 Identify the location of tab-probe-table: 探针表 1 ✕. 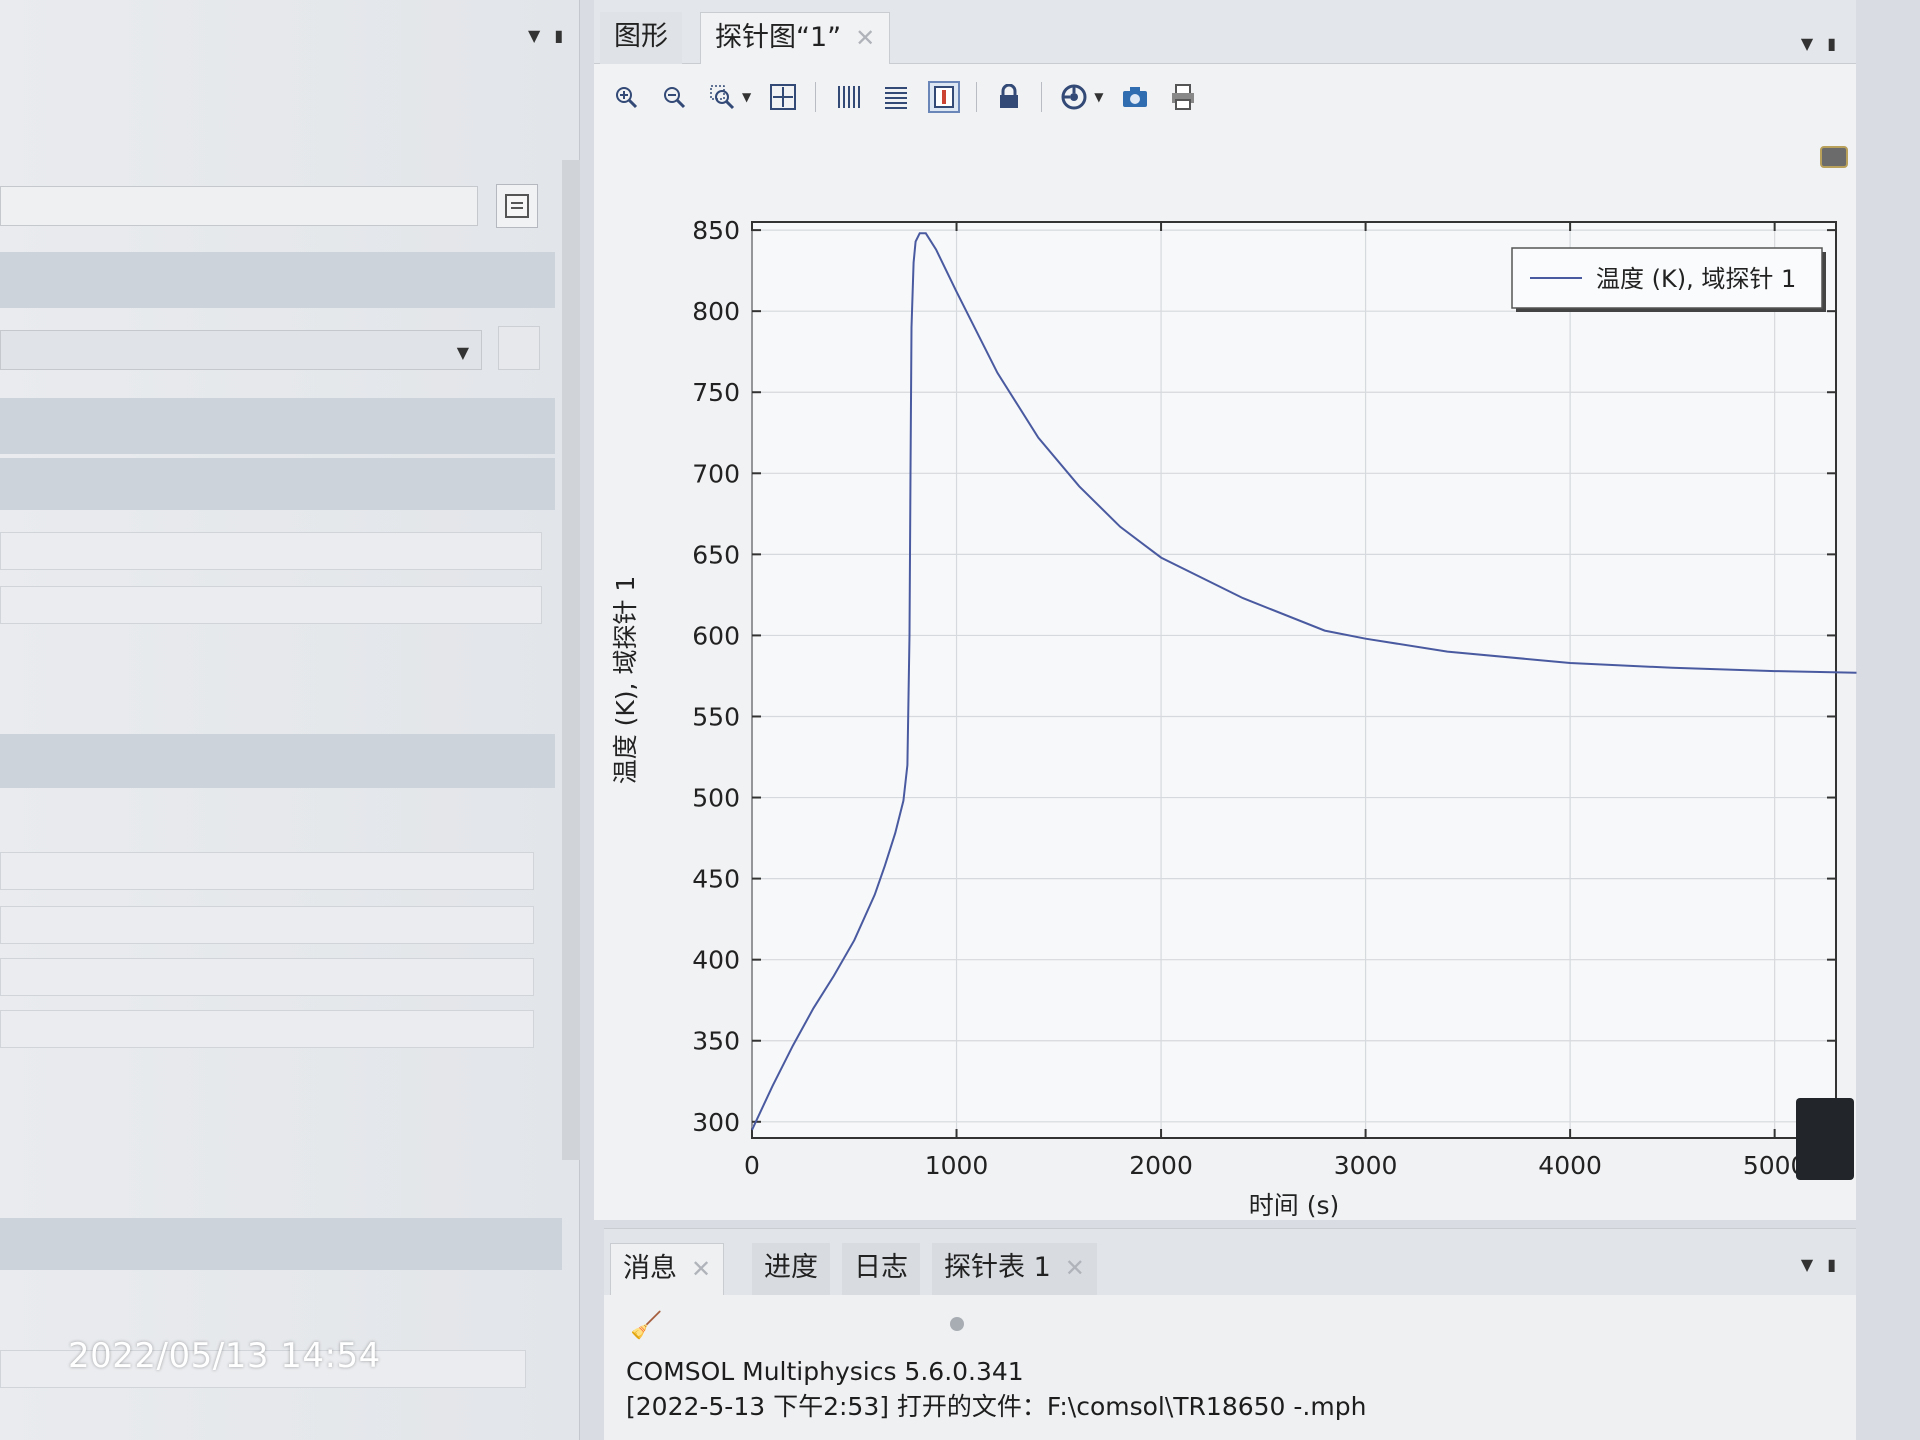
(1014, 1269).